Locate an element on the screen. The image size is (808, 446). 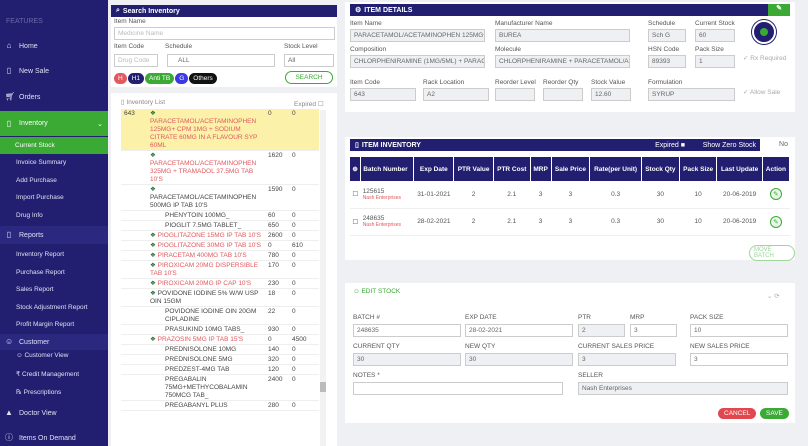
sidebar-sub-profit-margin-report: Profit Margin Report is located at coordinates (45, 324).